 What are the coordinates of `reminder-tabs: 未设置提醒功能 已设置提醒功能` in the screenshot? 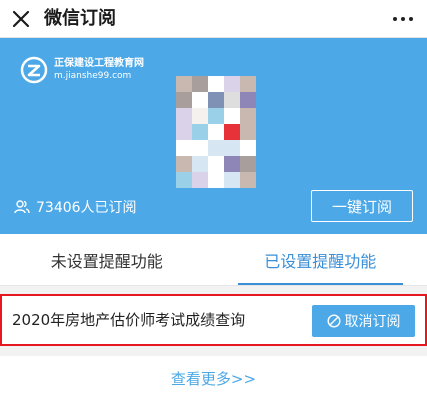 It's located at (213, 260).